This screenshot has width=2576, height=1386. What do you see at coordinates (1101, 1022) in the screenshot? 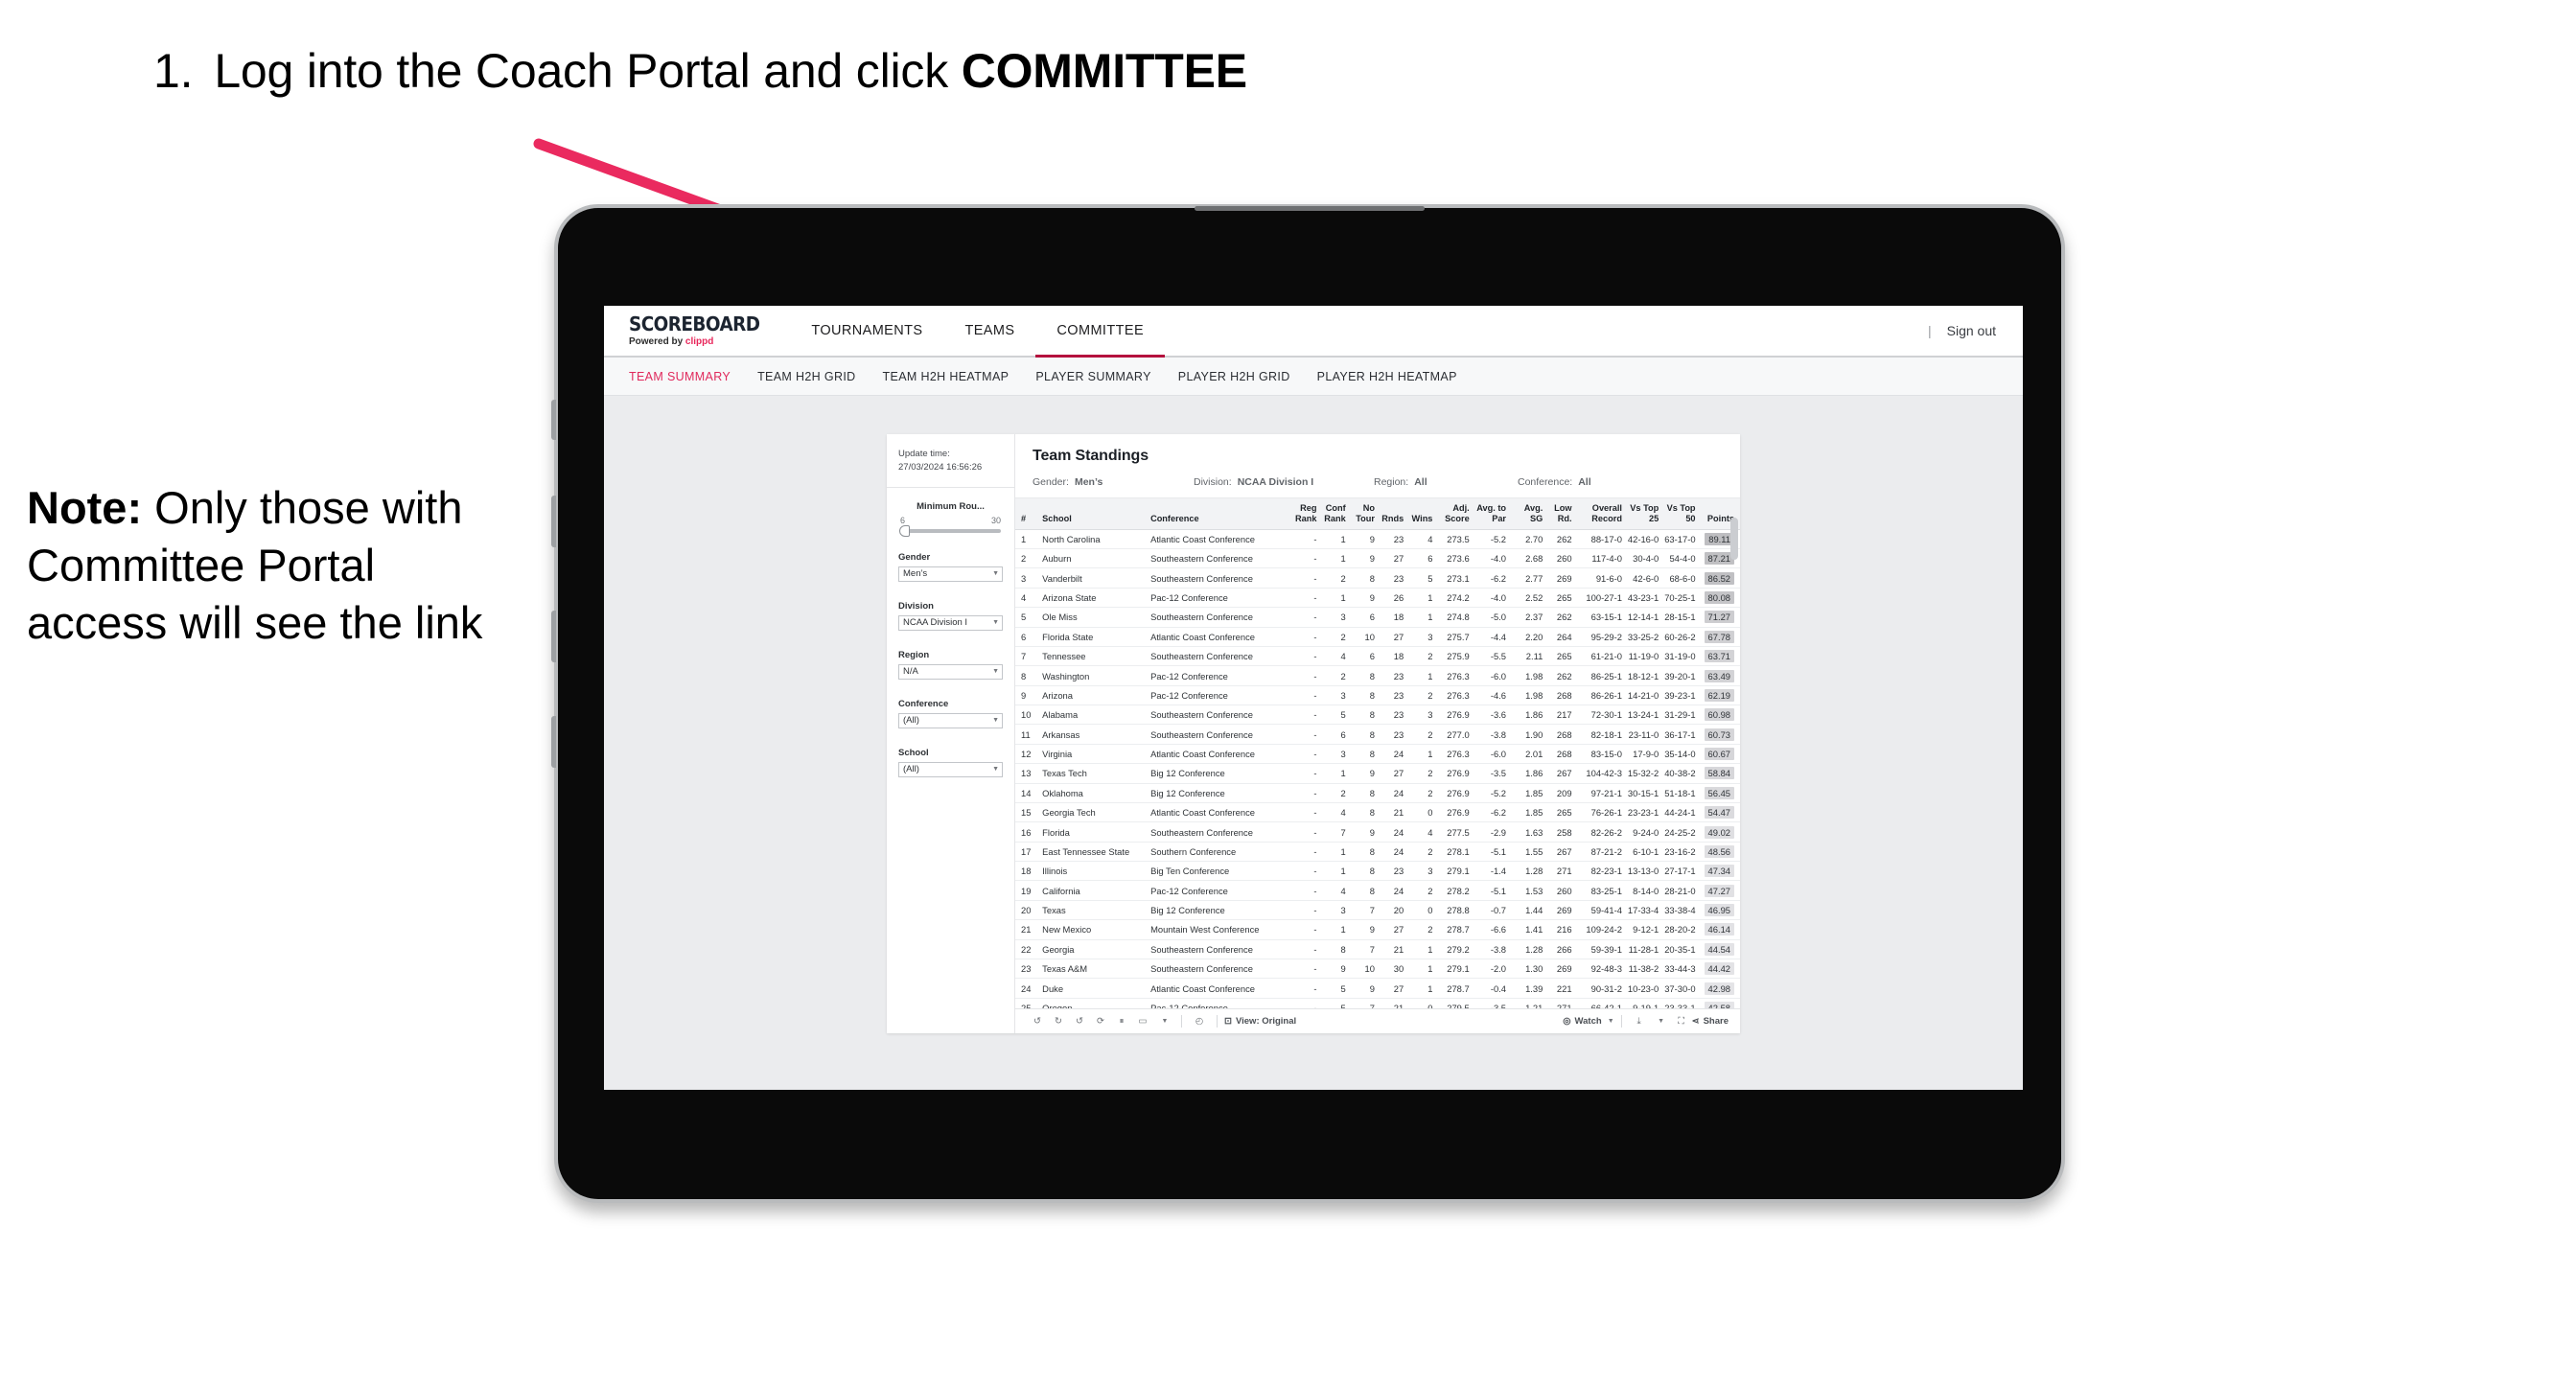
I see `refresh-data-icon: ⟳` at bounding box center [1101, 1022].